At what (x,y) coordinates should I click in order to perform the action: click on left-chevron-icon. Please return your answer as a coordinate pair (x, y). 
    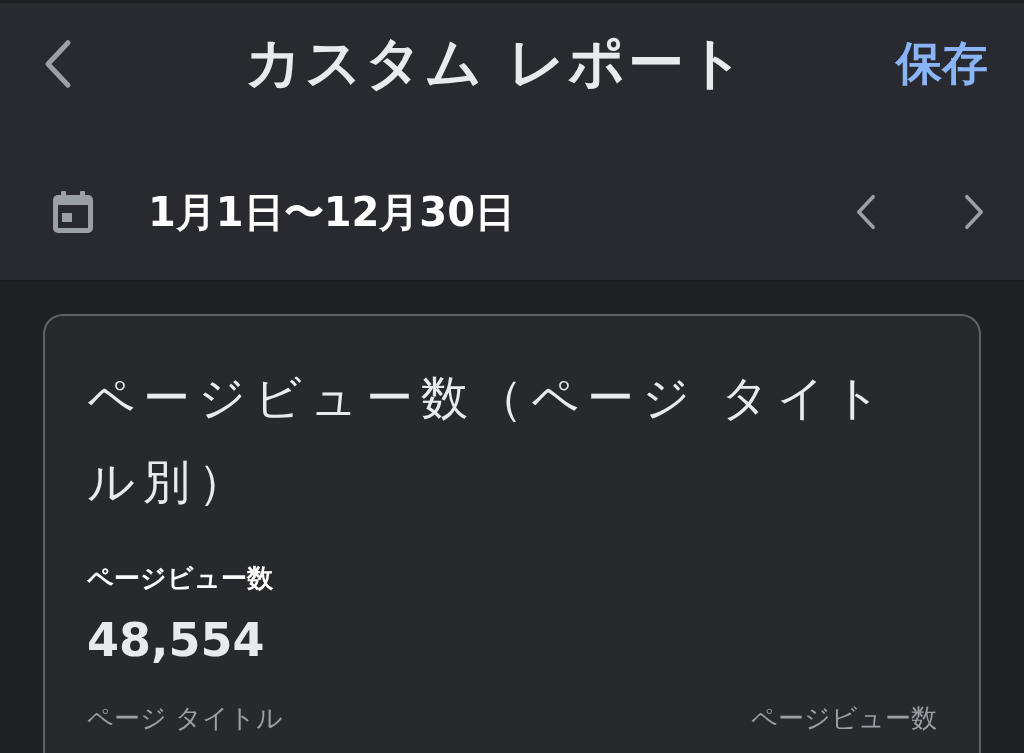
    Looking at the image, I should click on (866, 212).